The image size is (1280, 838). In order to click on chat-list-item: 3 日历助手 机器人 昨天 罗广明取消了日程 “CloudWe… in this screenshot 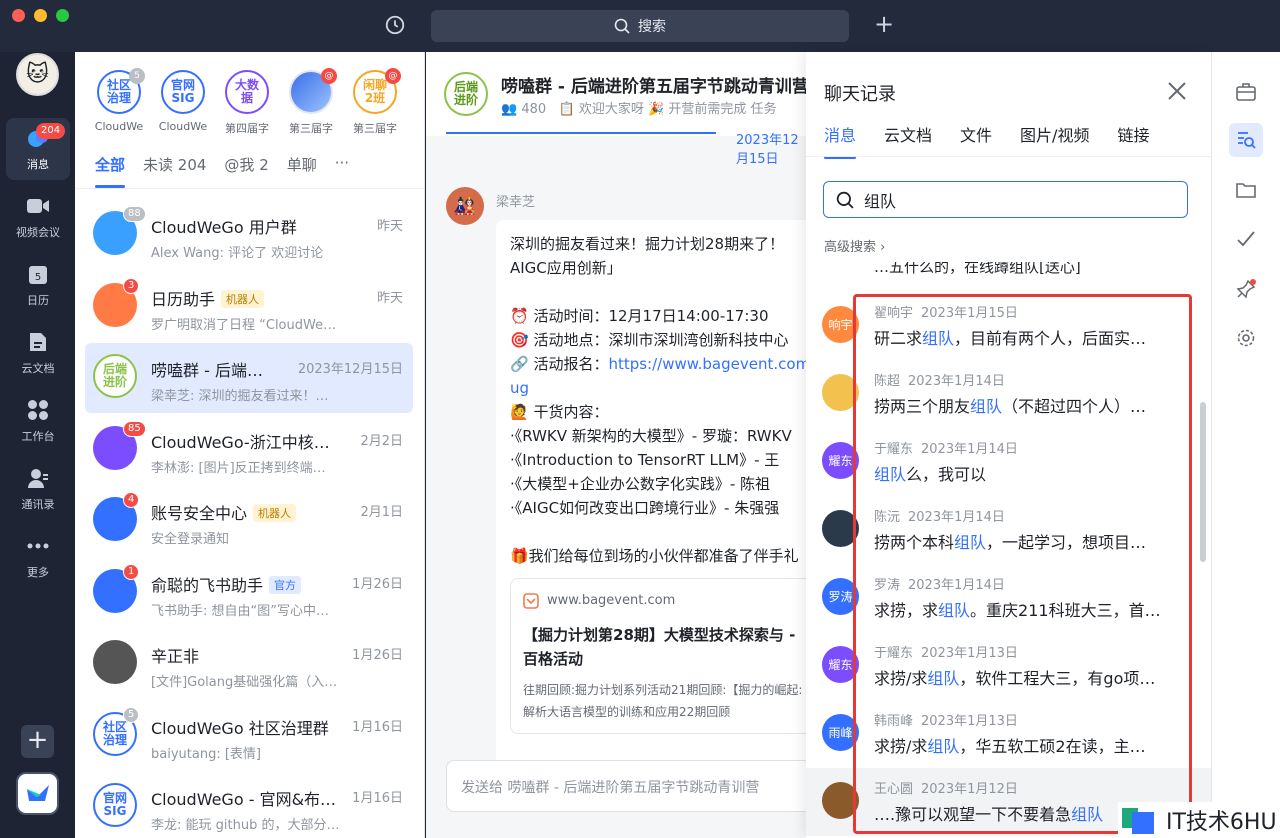, I will do `click(249, 307)`.